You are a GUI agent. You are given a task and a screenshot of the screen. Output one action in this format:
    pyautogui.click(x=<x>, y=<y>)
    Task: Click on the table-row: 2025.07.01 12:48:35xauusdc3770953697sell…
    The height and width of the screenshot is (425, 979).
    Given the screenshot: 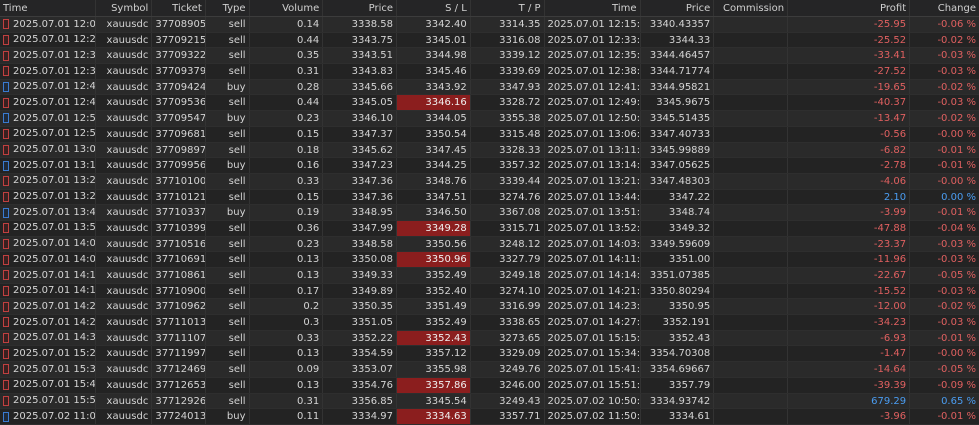 What is the action you would take?
    pyautogui.click(x=489, y=103)
    